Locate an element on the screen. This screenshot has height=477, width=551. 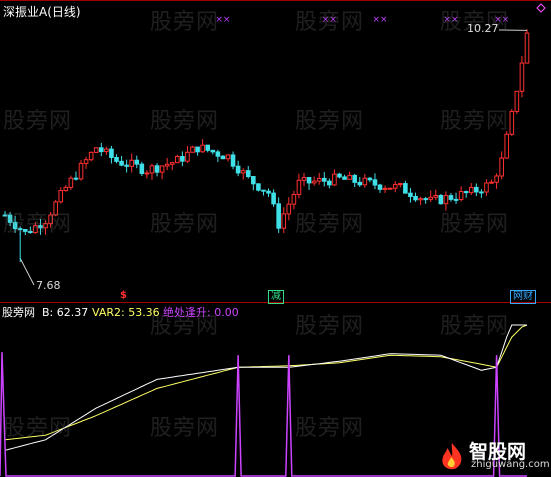
chart-title: 深振业A(日线) is located at coordinates (42, 12).